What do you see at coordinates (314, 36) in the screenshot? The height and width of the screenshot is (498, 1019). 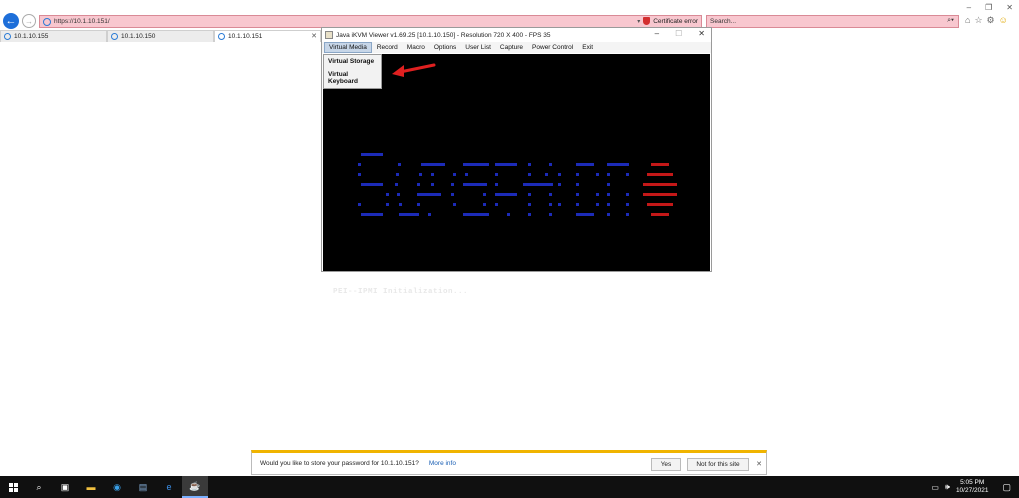 I see `tab-close-icon: ✕` at bounding box center [314, 36].